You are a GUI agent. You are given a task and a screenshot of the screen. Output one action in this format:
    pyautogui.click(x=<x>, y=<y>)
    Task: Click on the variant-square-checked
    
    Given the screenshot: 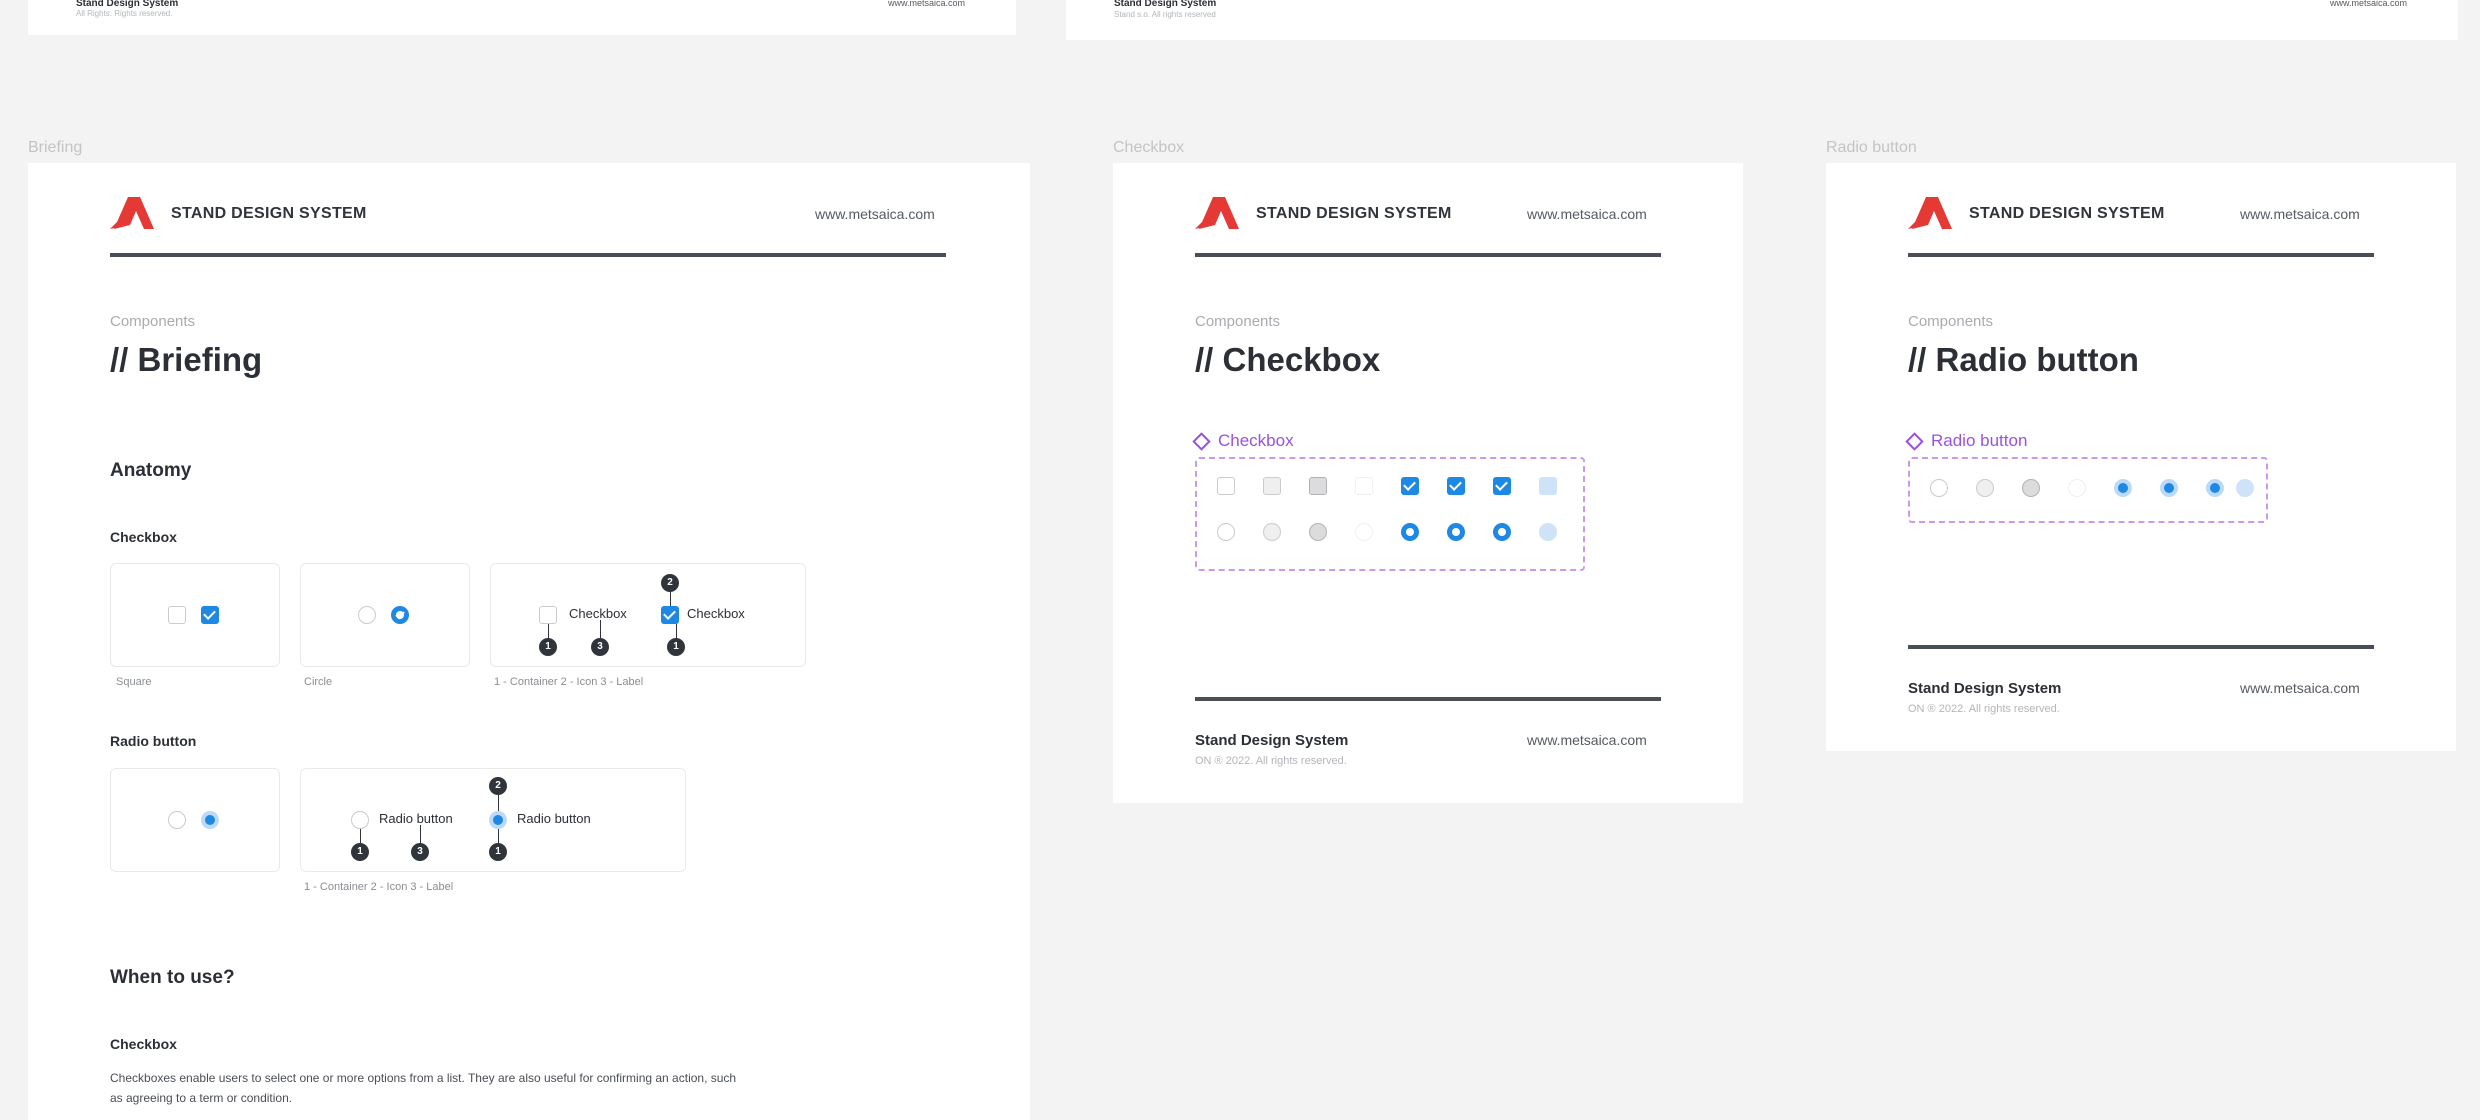 What is the action you would take?
    pyautogui.click(x=1410, y=486)
    